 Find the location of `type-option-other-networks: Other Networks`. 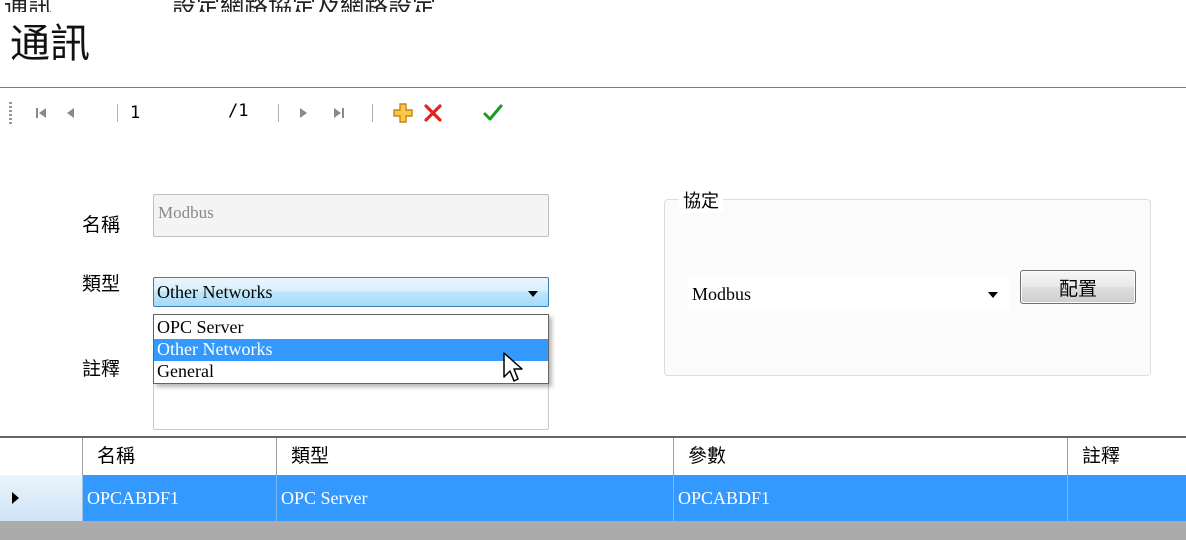

type-option-other-networks: Other Networks is located at coordinates (351, 350).